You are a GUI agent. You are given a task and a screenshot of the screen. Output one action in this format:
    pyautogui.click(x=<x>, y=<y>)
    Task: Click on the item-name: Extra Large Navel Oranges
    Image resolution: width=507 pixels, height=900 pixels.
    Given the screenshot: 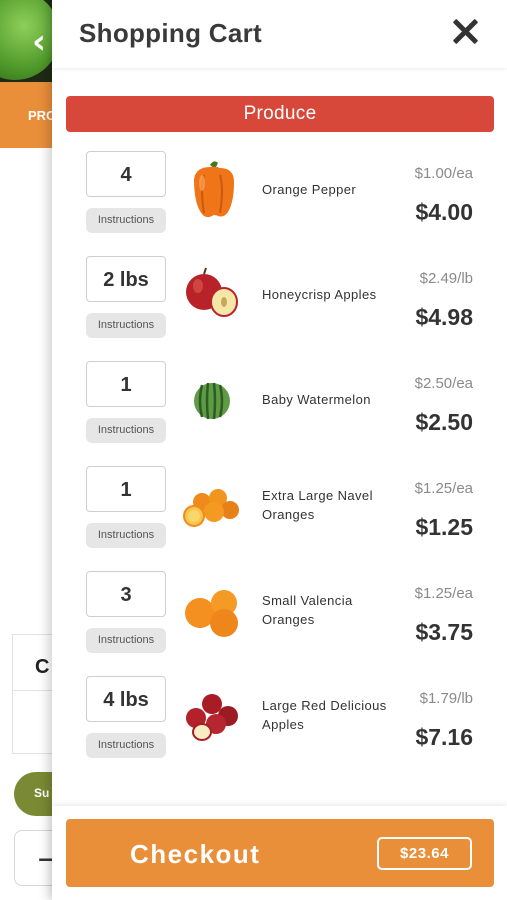 What is the action you would take?
    pyautogui.click(x=317, y=505)
    